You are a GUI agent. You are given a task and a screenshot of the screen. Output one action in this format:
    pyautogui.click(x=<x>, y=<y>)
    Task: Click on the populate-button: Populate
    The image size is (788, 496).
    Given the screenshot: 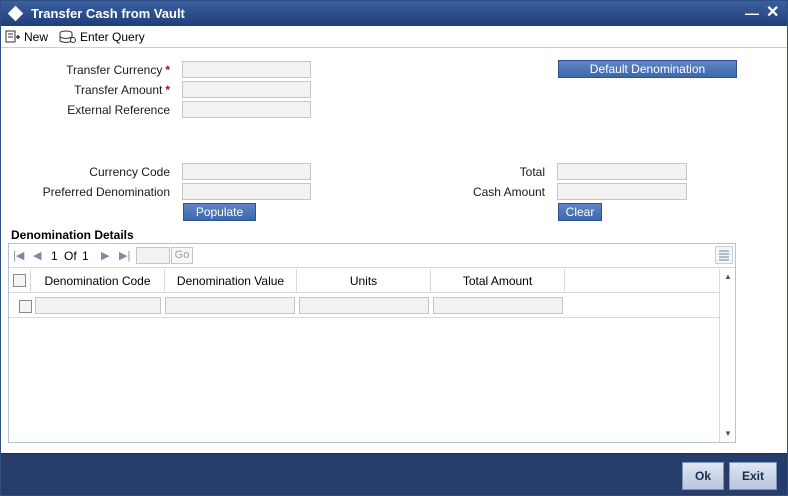 What is the action you would take?
    pyautogui.click(x=219, y=212)
    